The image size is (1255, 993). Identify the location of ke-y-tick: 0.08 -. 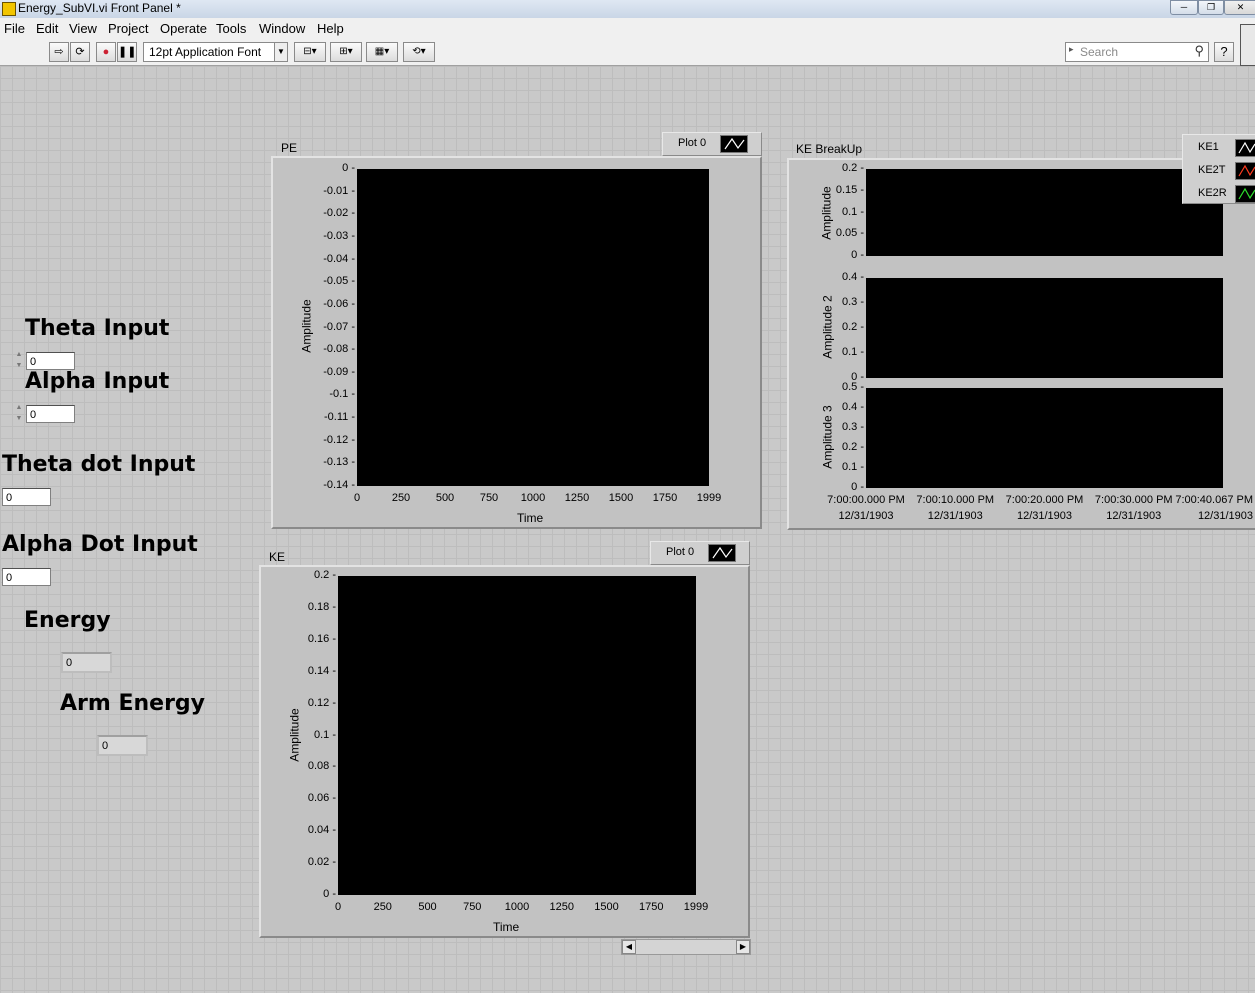
(321, 766).